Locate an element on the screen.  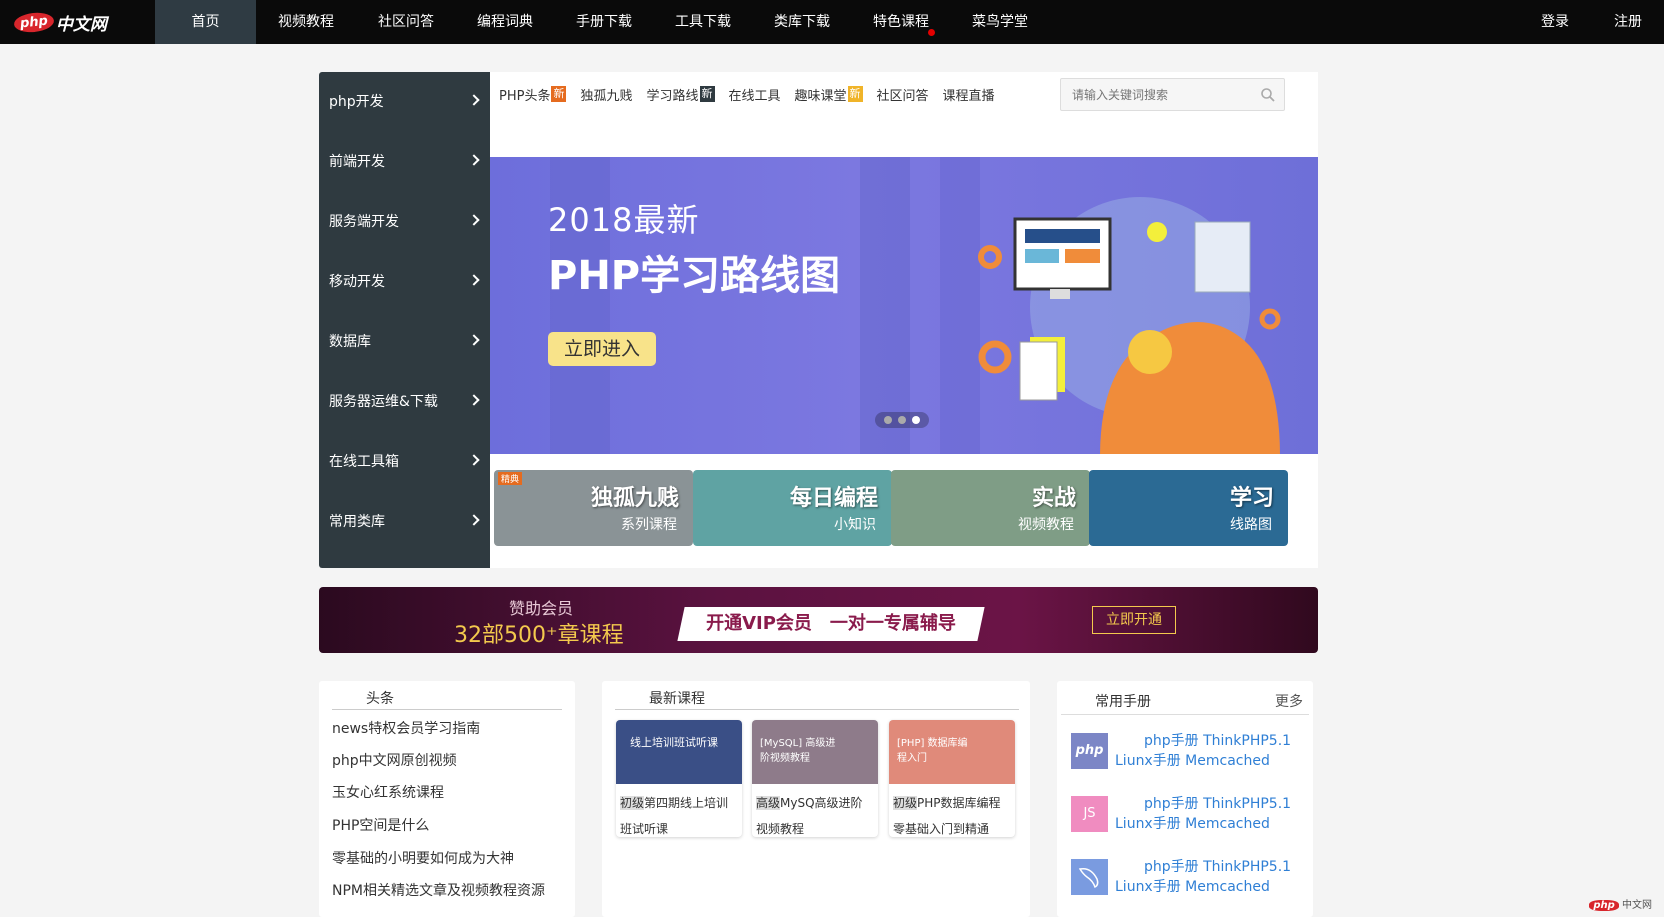
nav-featured-courses: 特色课程 is located at coordinates (901, 22).